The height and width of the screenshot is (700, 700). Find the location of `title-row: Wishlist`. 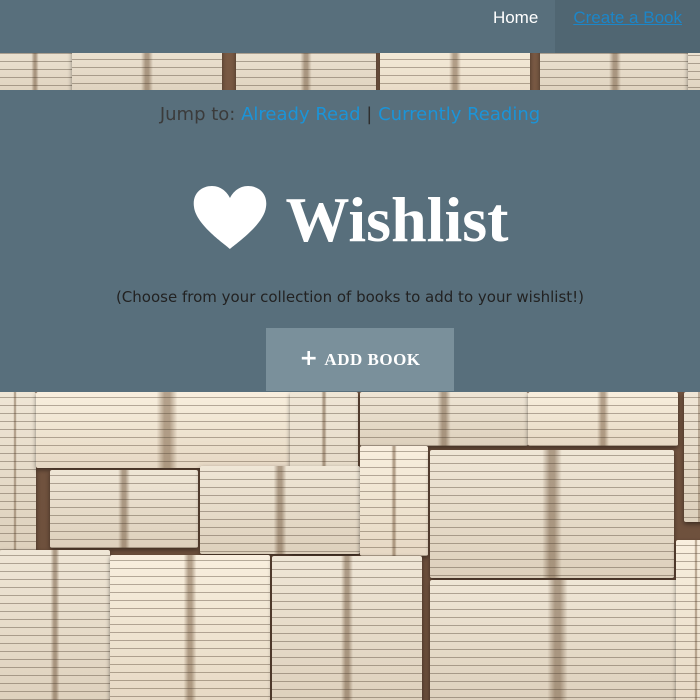

title-row: Wishlist is located at coordinates (350, 218).